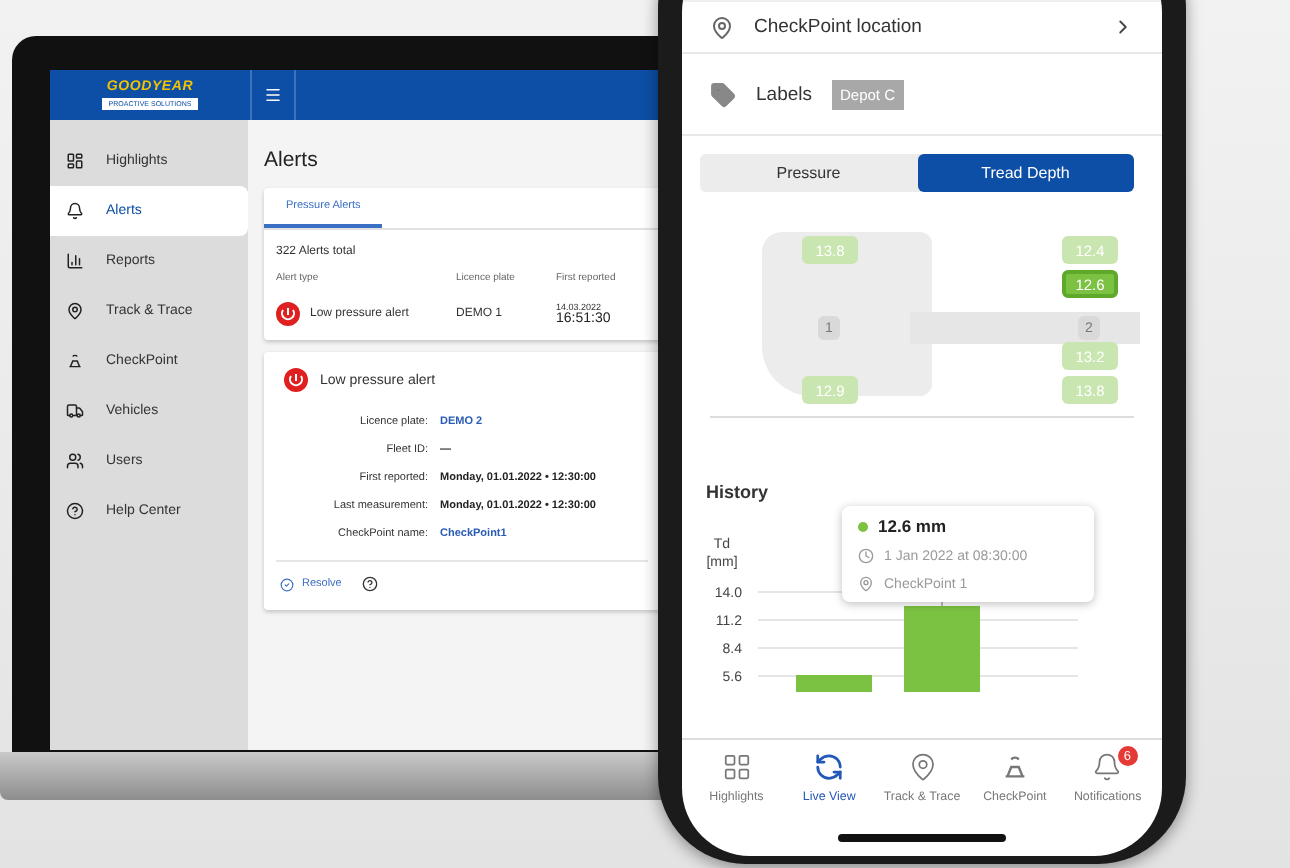 This screenshot has width=1290, height=868. Describe the element at coordinates (738, 492) in the screenshot. I see `history-title: History` at that location.